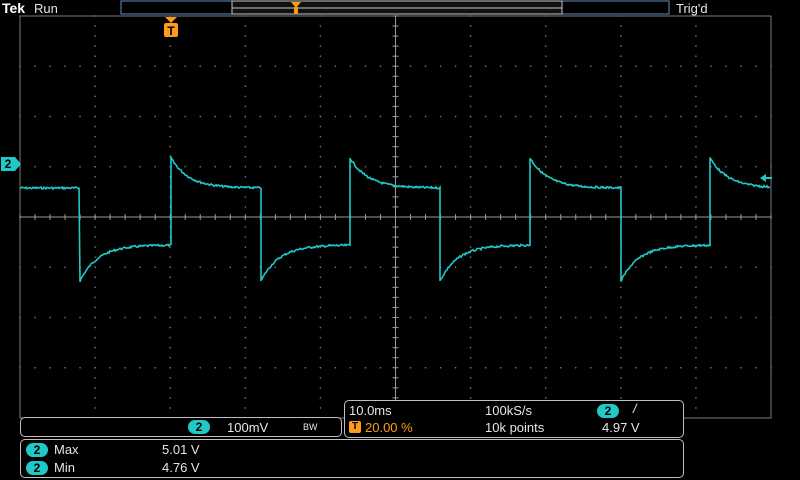 This screenshot has height=480, width=800. What do you see at coordinates (37, 468) in the screenshot?
I see `measurement-2-source-badge: 2` at bounding box center [37, 468].